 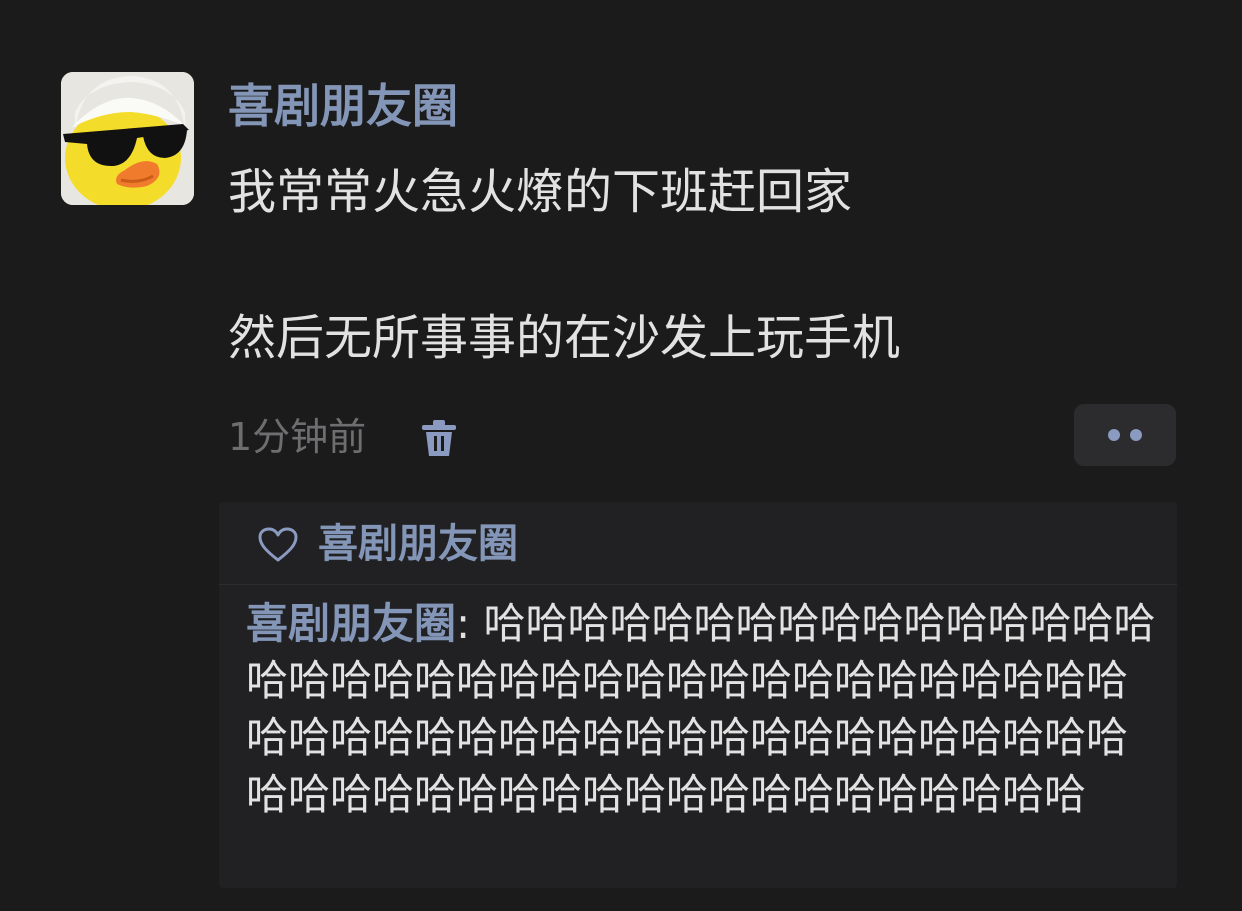 What do you see at coordinates (1125, 435) in the screenshot?
I see `more-options-button` at bounding box center [1125, 435].